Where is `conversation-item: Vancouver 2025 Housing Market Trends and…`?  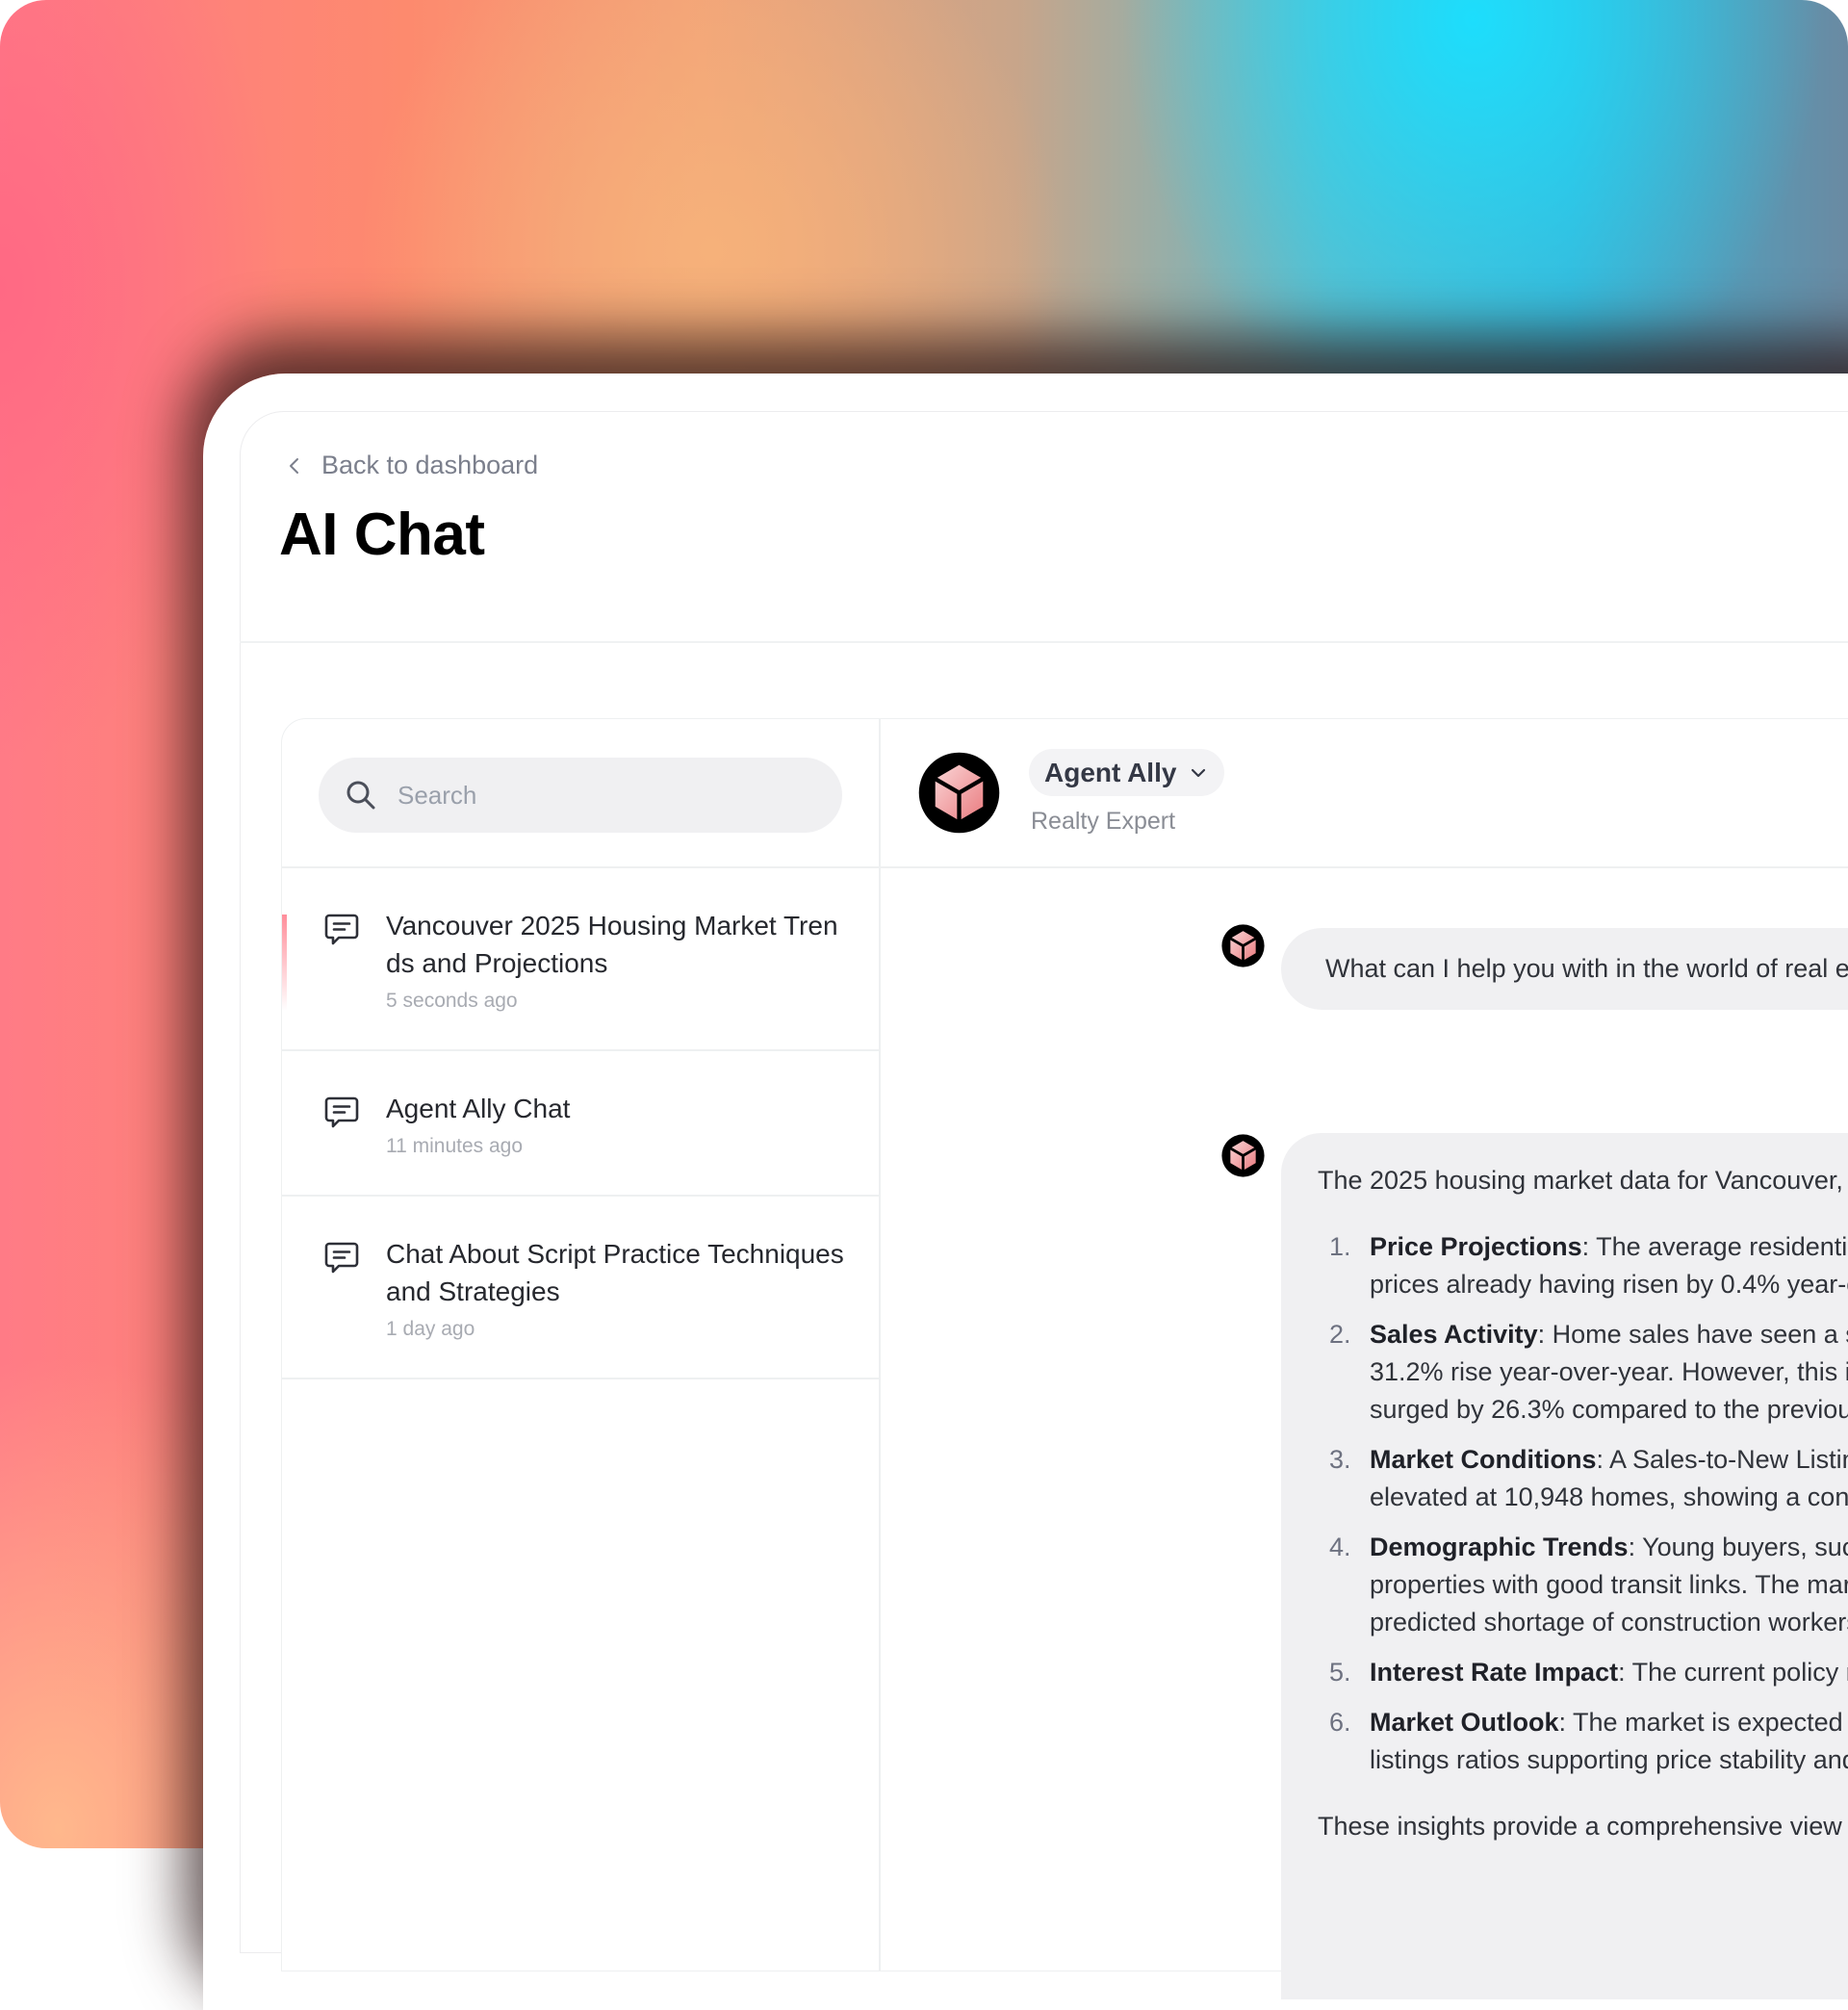
conversation-item: Vancouver 2025 Housing Market Trends and… is located at coordinates (580, 960).